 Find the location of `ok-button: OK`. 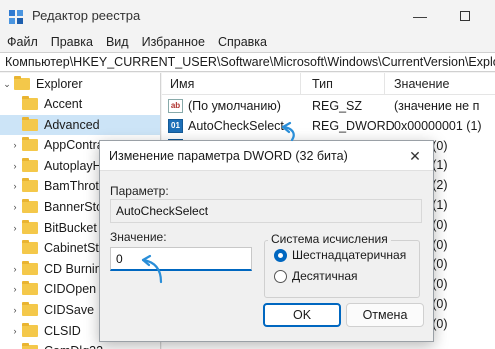

ok-button: OK is located at coordinates (302, 315).